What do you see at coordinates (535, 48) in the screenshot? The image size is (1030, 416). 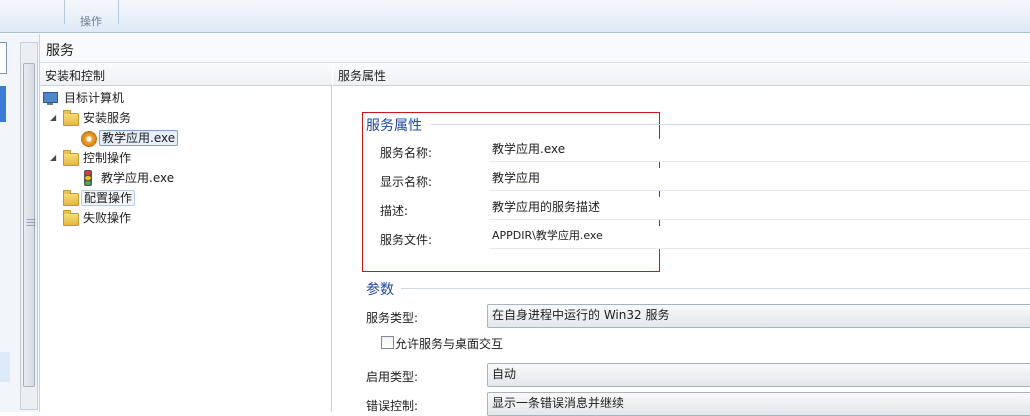 I see `page-header: 服务` at bounding box center [535, 48].